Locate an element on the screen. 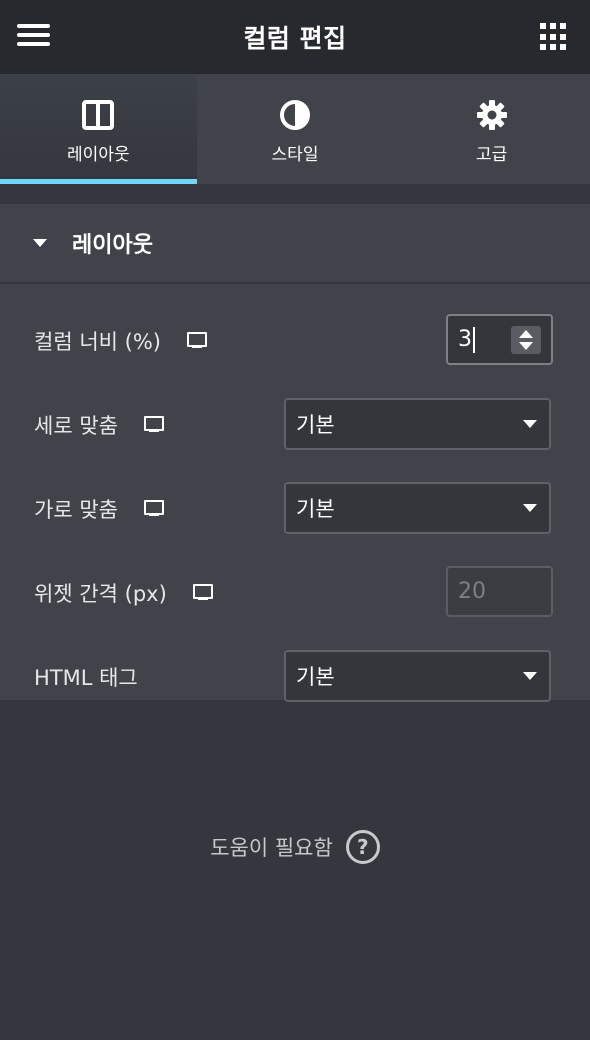  tab-label: 레이아웃 is located at coordinates (98, 155).